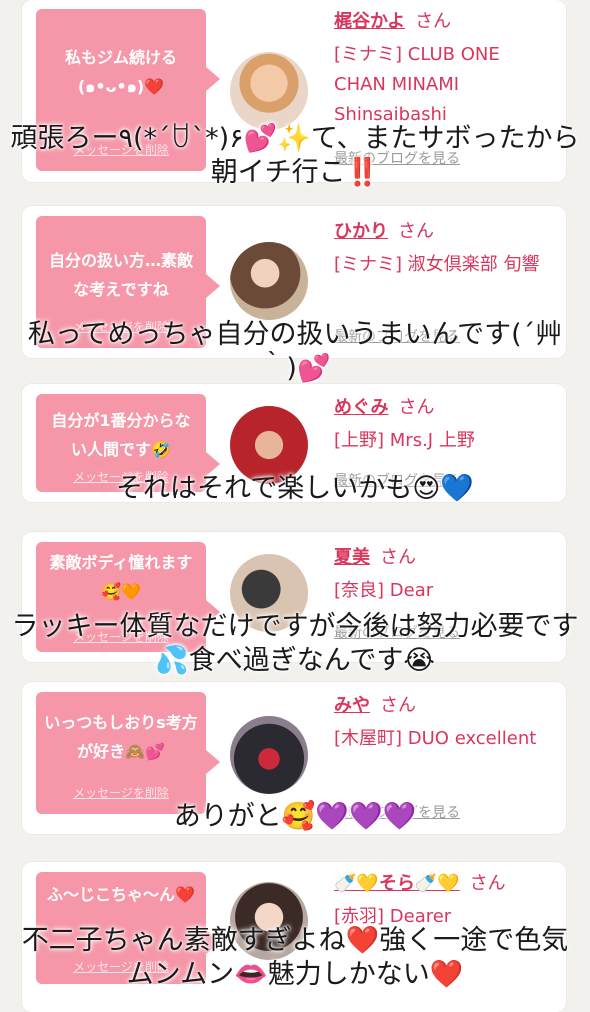 The width and height of the screenshot is (590, 1012). I want to click on name-row: みや さん, so click(375, 706).